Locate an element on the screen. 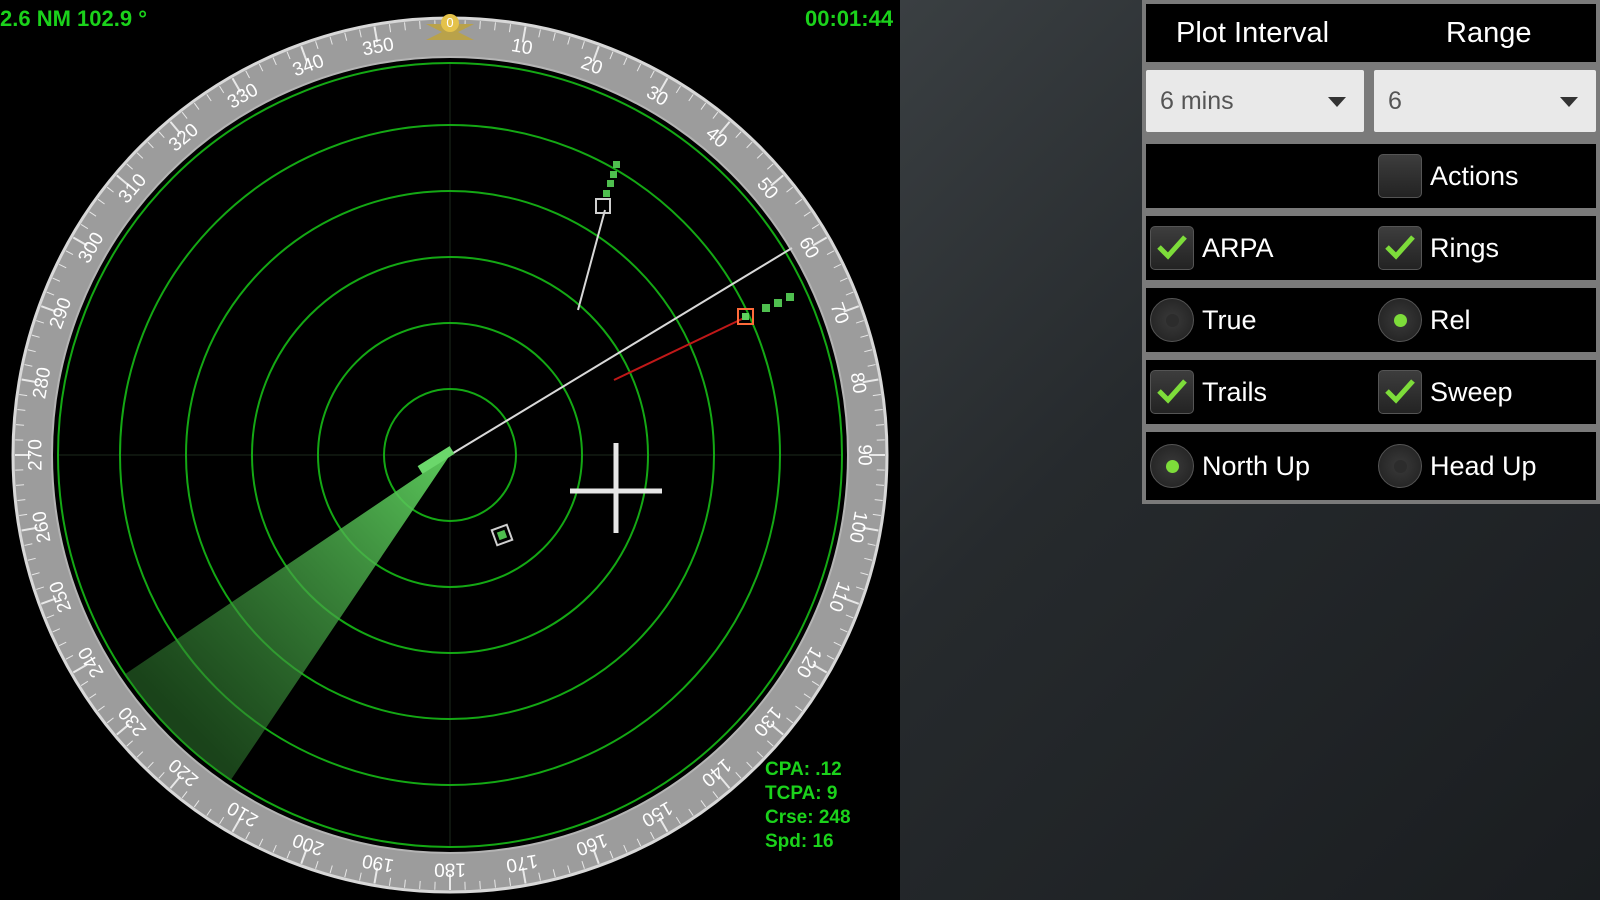 The image size is (1600, 900). north-up-radio is located at coordinates (1172, 466).